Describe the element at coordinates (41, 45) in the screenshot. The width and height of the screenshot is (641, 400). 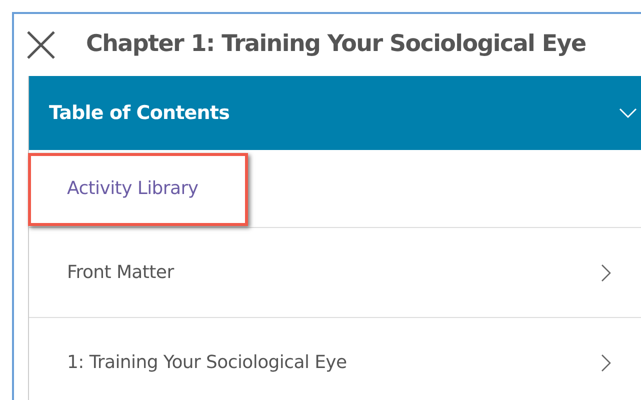
I see `close-icon` at that location.